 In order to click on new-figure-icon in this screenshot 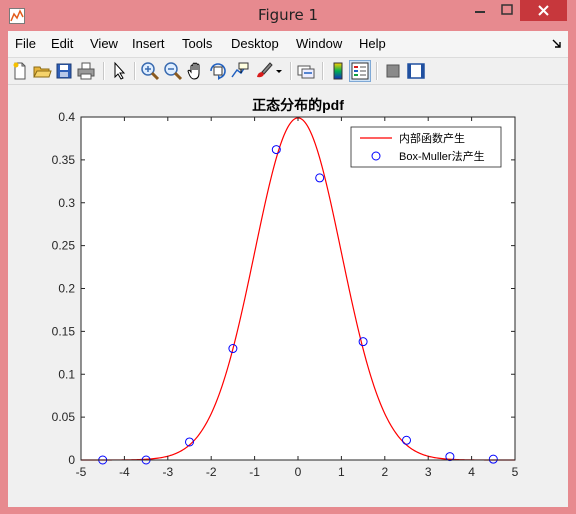, I will do `click(20, 71)`.